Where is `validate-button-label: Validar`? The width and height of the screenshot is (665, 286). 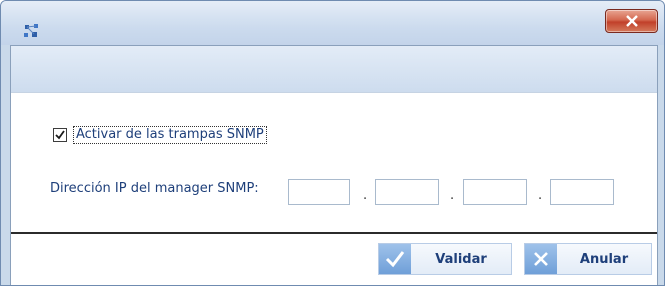 validate-button-label: Validar is located at coordinates (461, 259).